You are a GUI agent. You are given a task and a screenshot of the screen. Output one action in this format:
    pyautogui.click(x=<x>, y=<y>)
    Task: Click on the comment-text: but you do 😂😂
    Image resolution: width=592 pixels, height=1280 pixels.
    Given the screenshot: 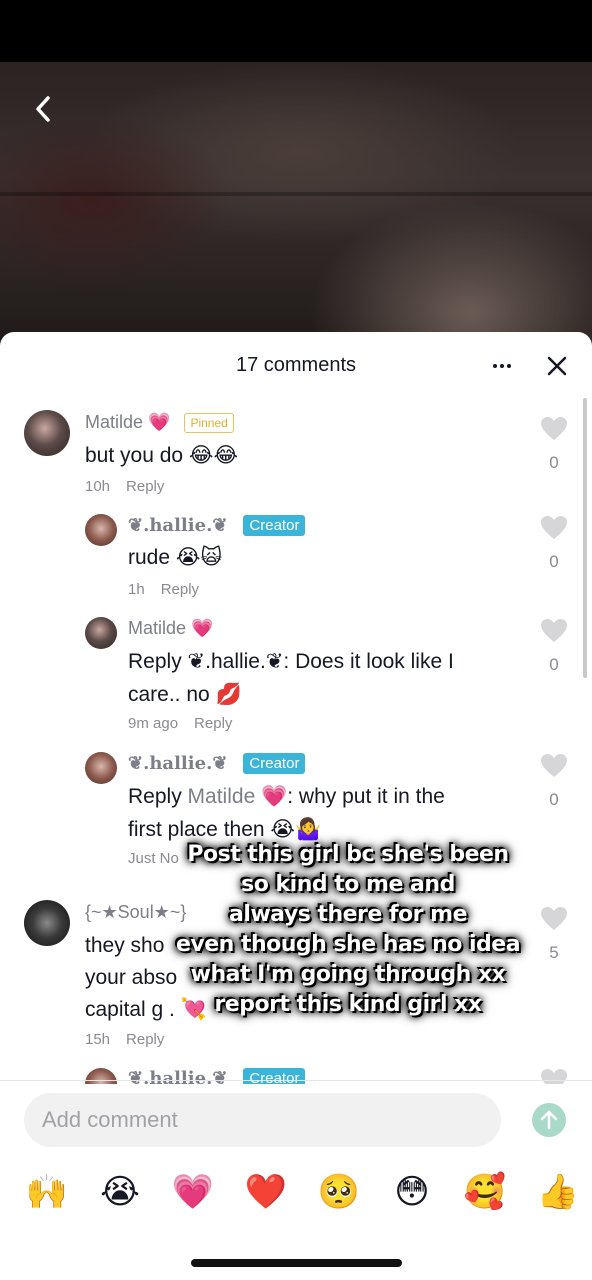 What is the action you would take?
    pyautogui.click(x=161, y=455)
    